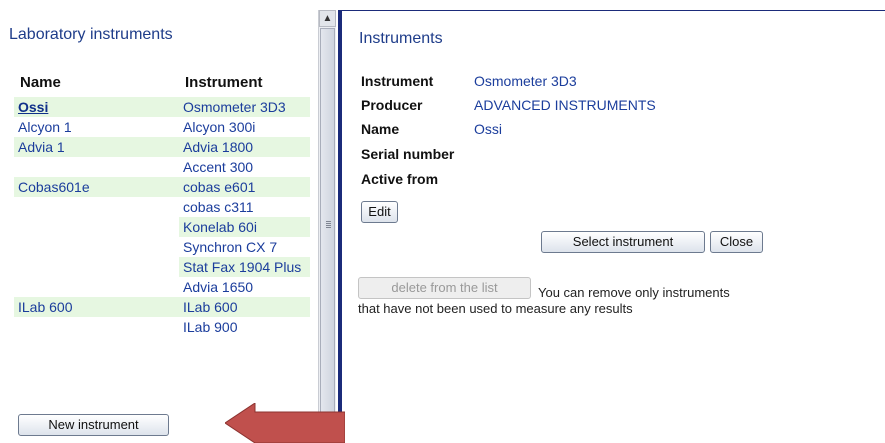  What do you see at coordinates (623, 242) in the screenshot?
I see `select-instrument-button: Select instrument` at bounding box center [623, 242].